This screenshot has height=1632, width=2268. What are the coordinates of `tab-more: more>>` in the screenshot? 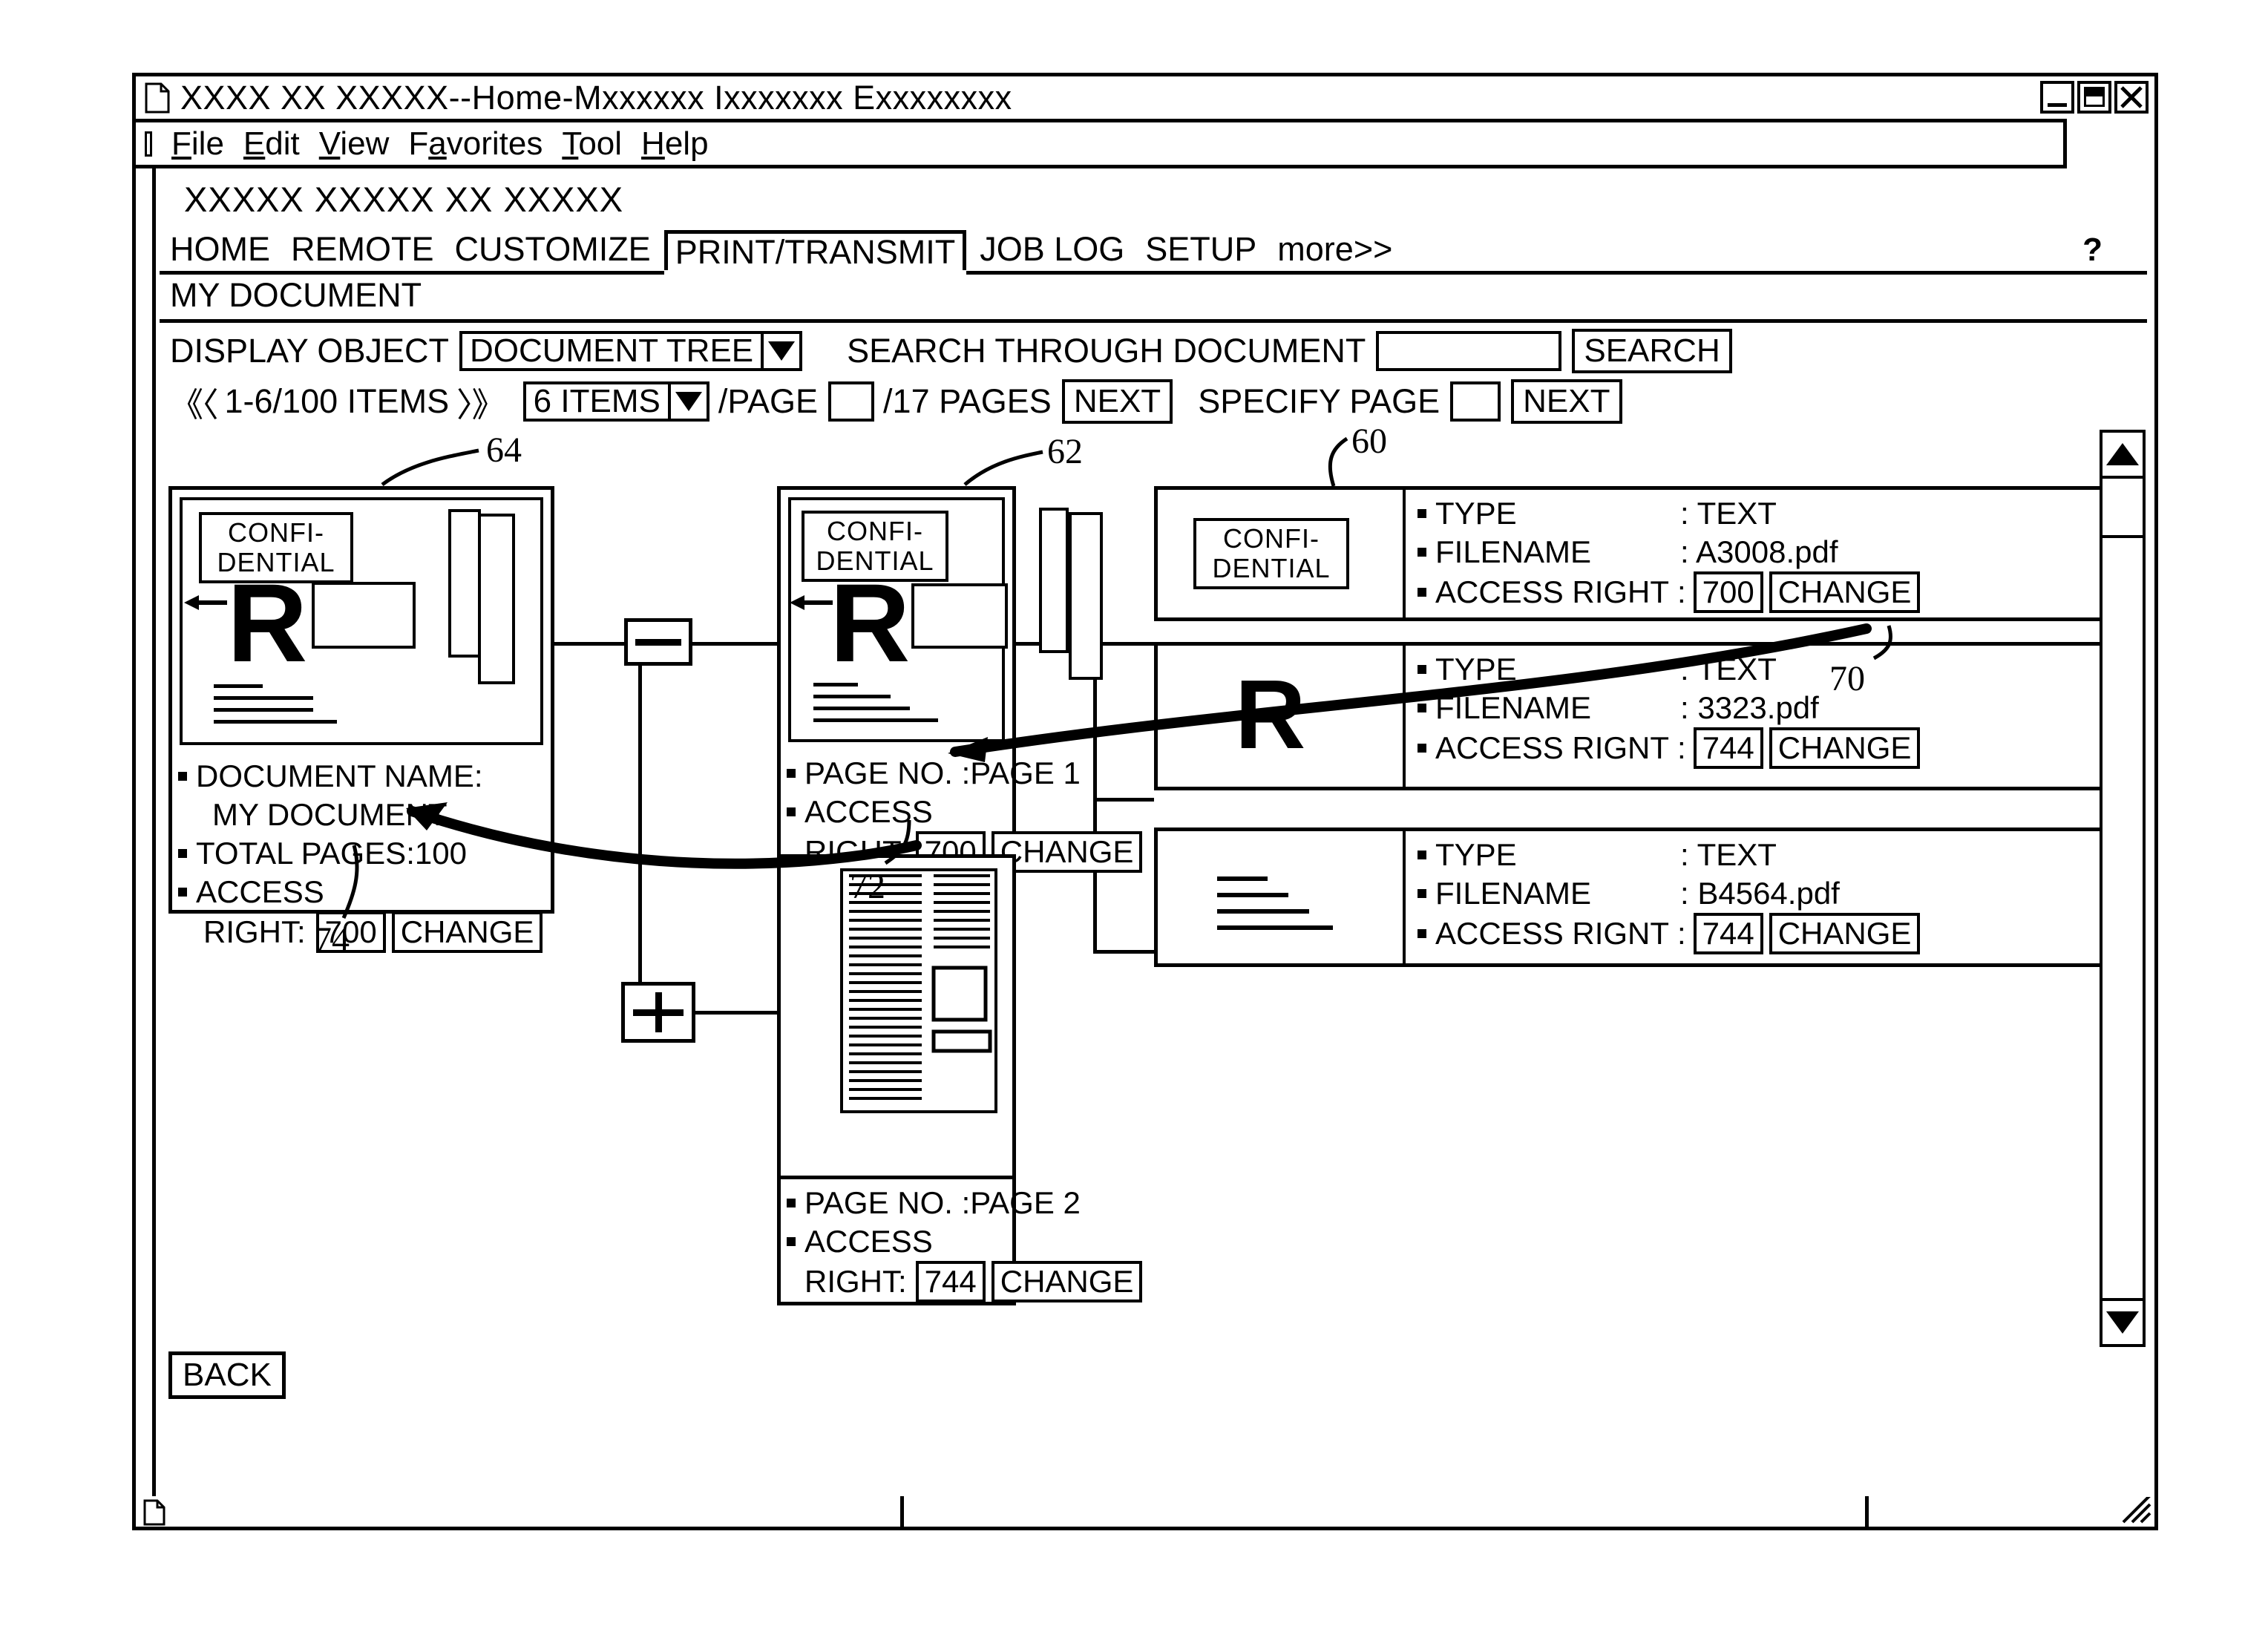 It's located at (1335, 249).